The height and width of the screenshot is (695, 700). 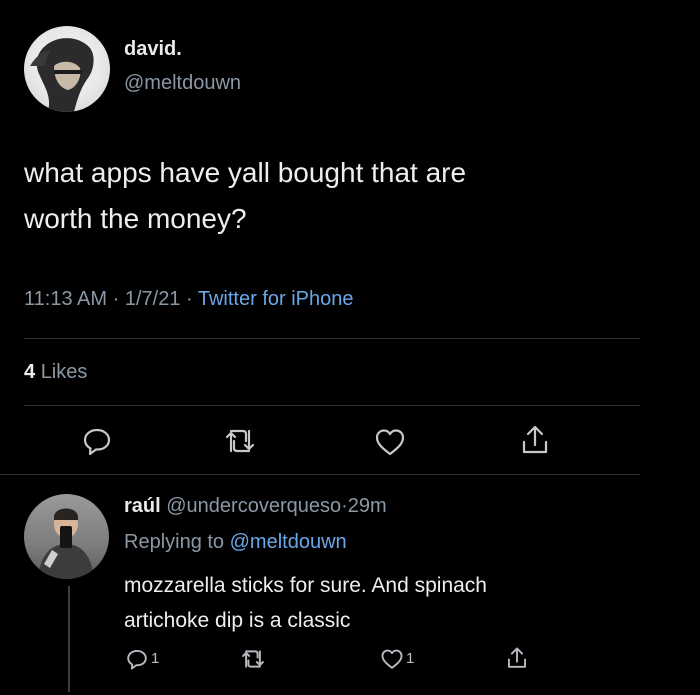 What do you see at coordinates (367, 506) in the screenshot?
I see `reply-age: 29m` at bounding box center [367, 506].